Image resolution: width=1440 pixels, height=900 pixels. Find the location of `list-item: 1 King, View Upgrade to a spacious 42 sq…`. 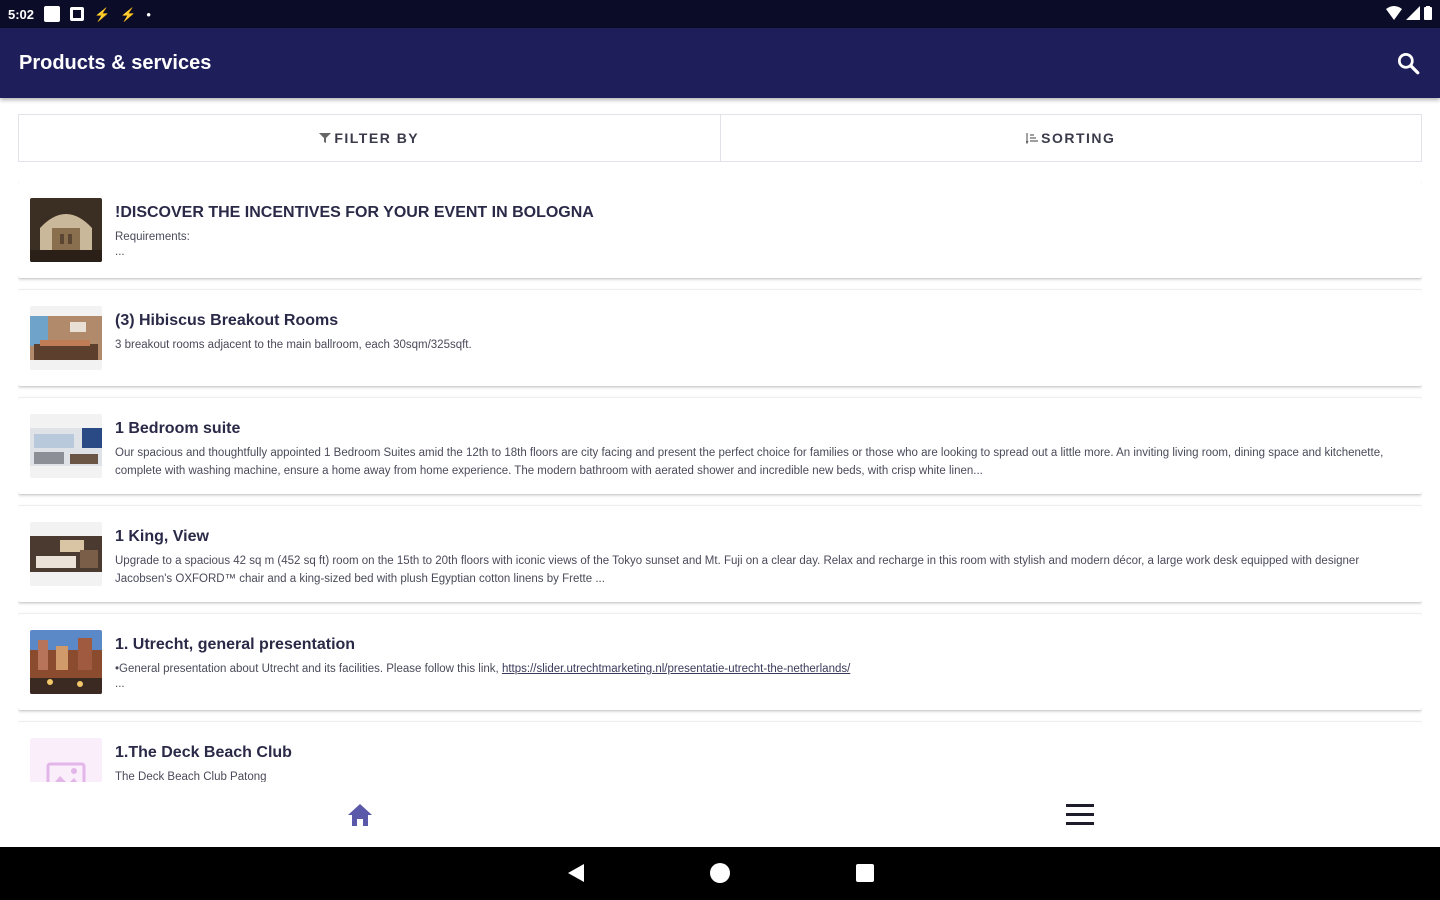

list-item: 1 King, View Upgrade to a spacious 42 sq… is located at coordinates (720, 554).